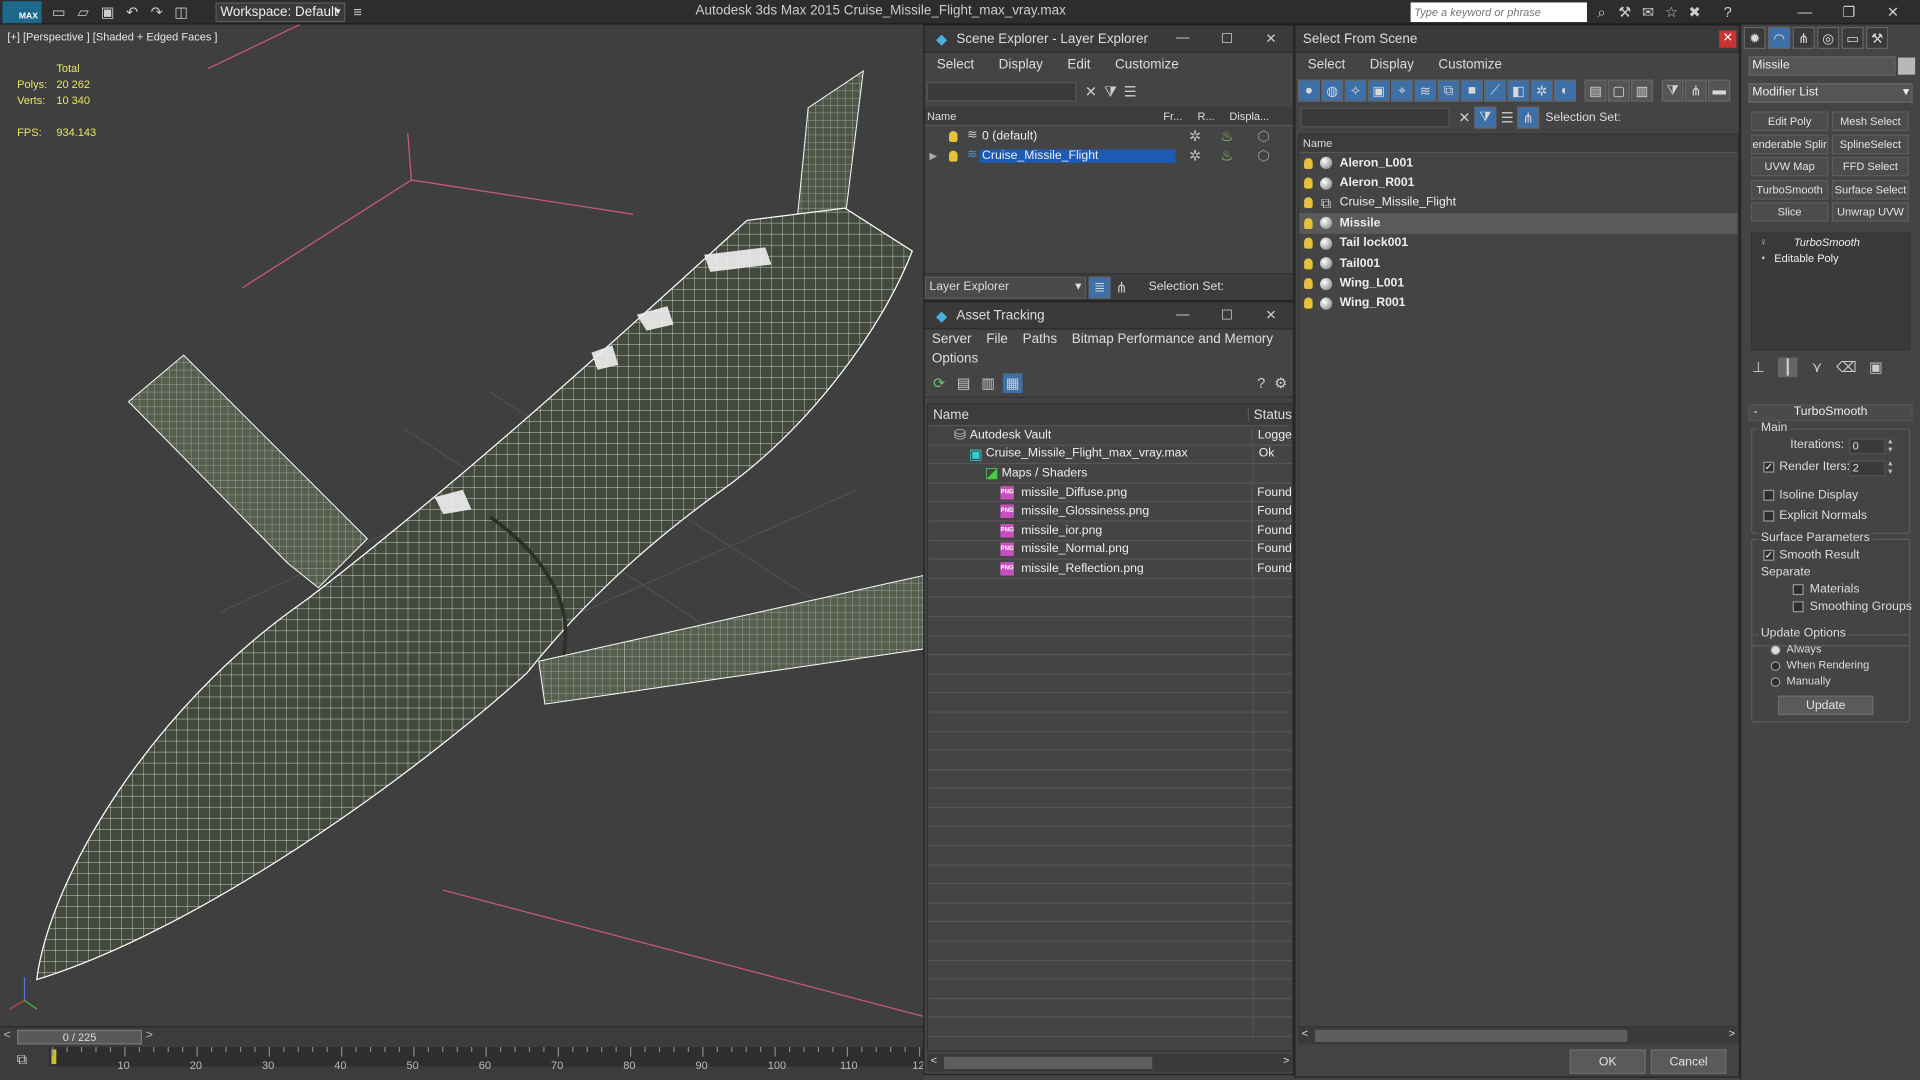 This screenshot has width=1920, height=1080. Describe the element at coordinates (988, 383) in the screenshot. I see `detail-view-icon: ▥` at that location.